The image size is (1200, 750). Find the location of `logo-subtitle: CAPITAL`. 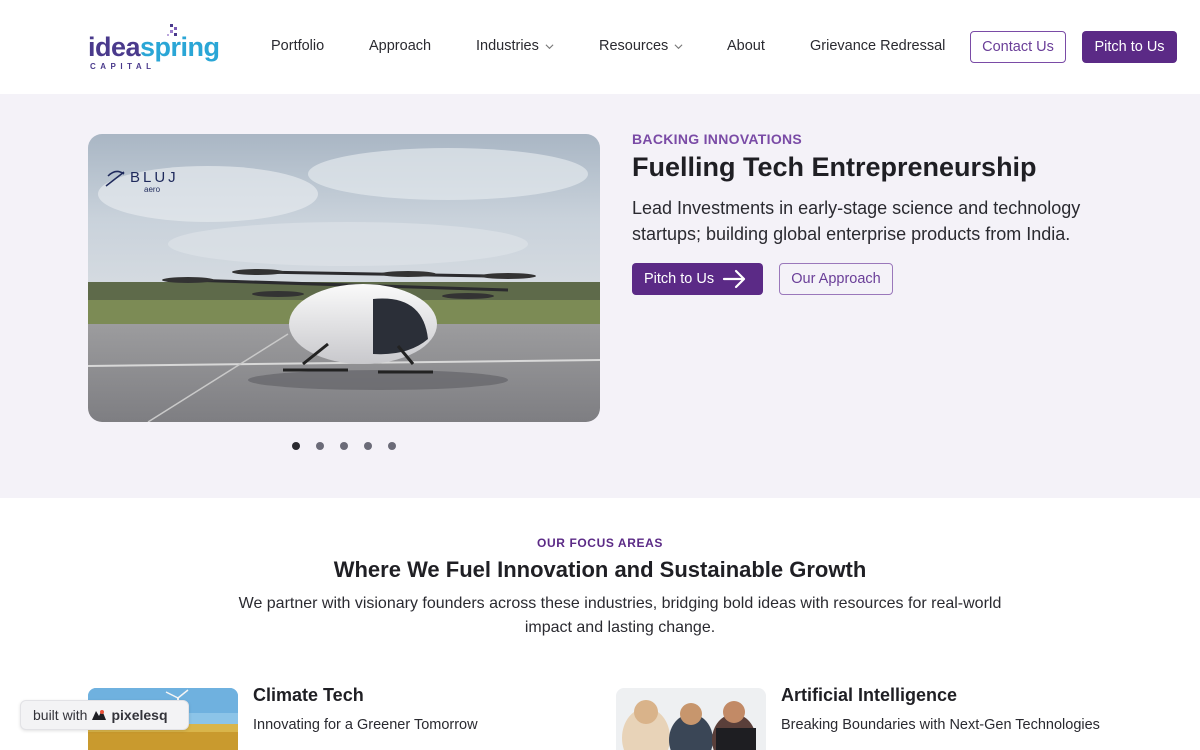

logo-subtitle: CAPITAL is located at coordinates (123, 66).